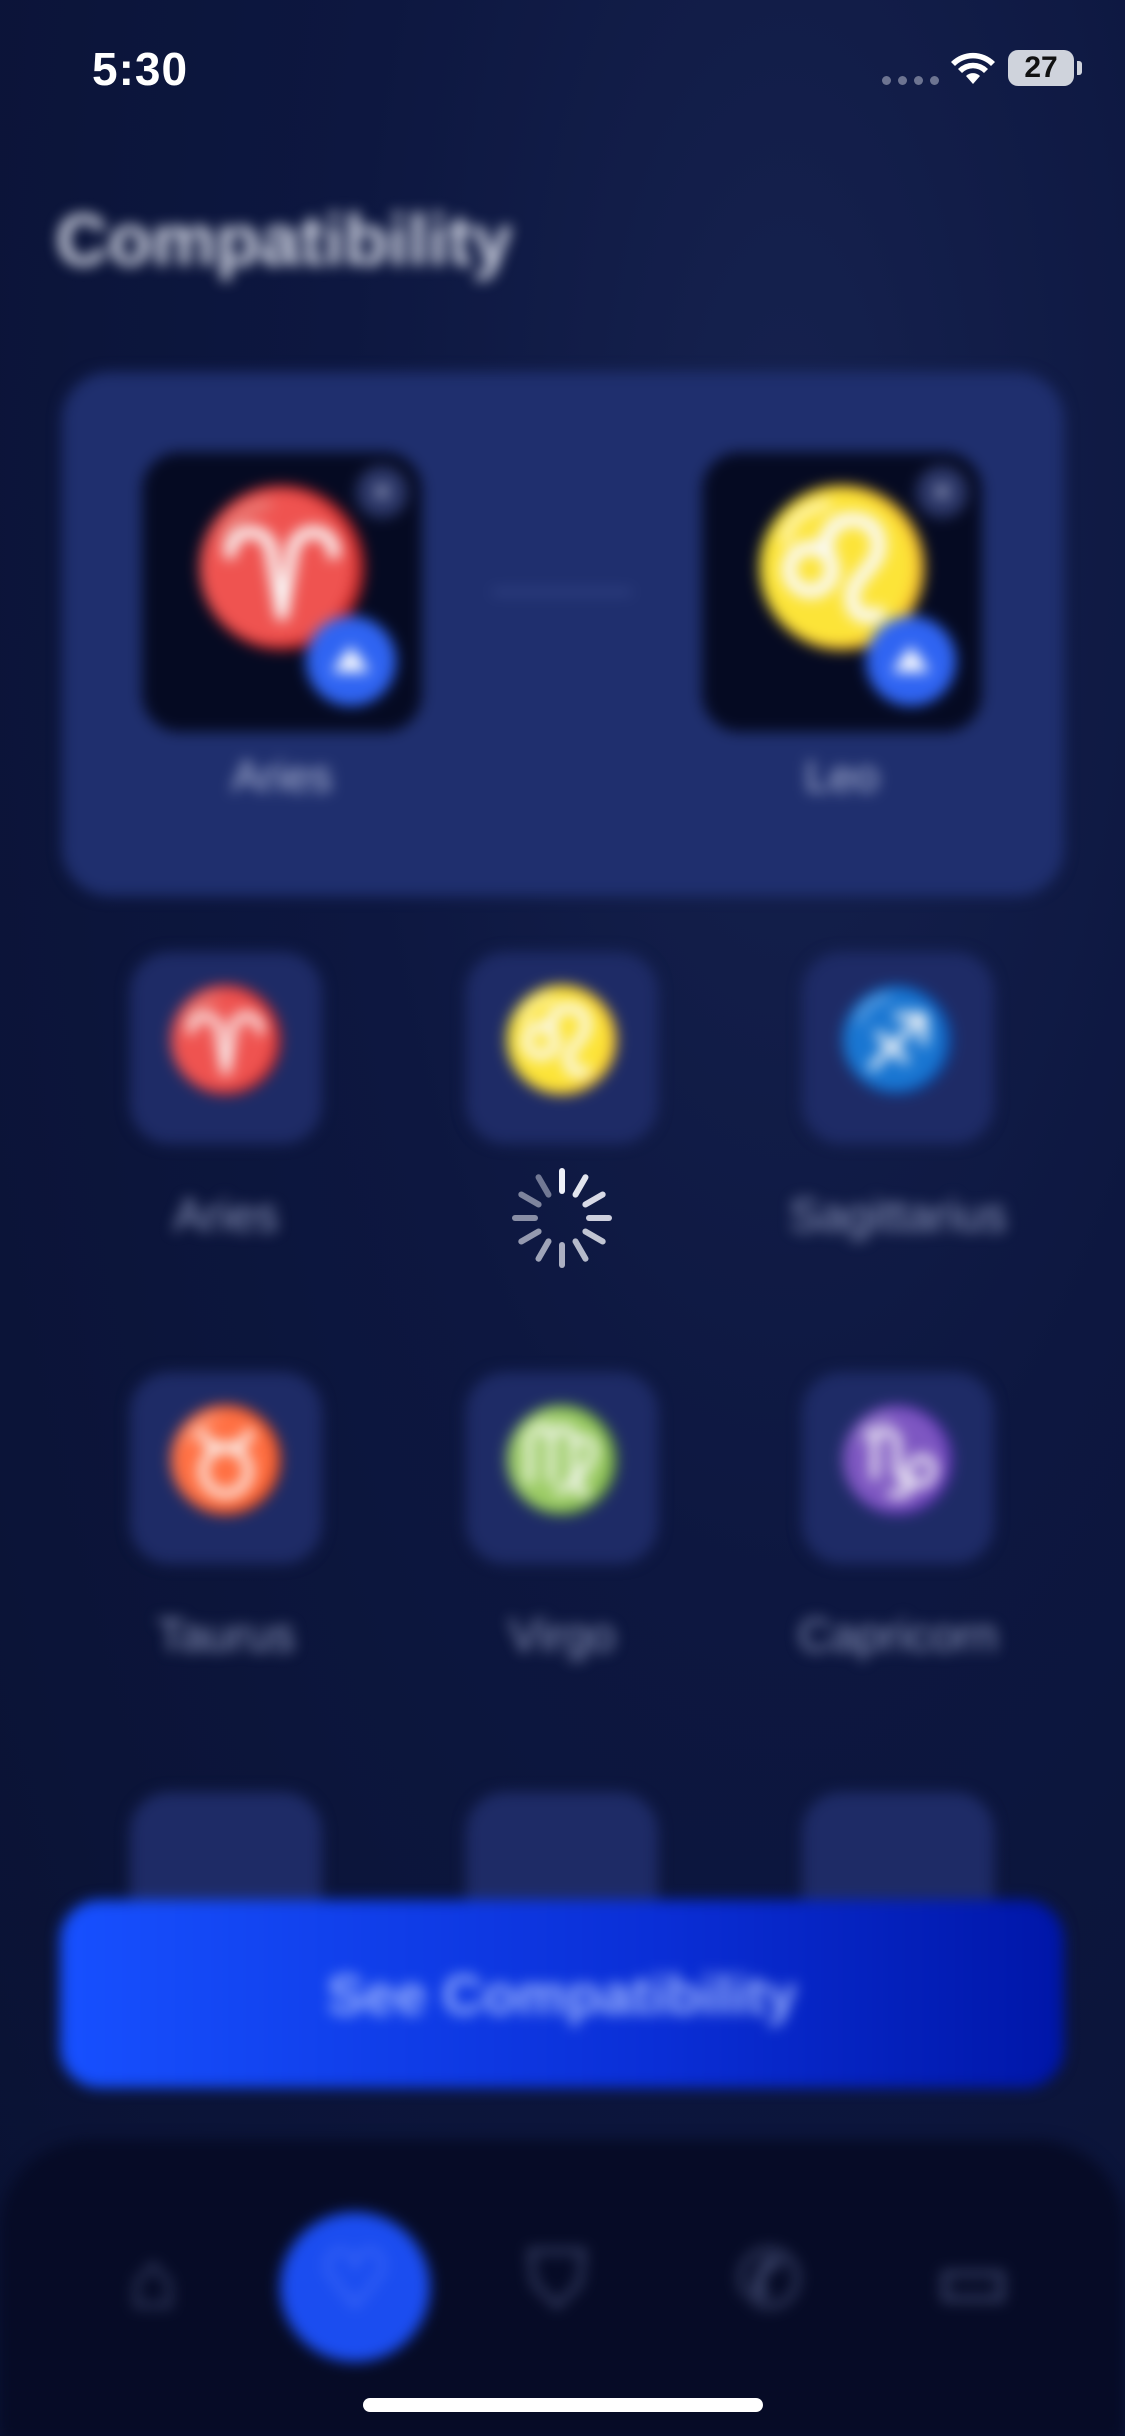  I want to click on zodiac-tile: ♍, so click(562, 1468).